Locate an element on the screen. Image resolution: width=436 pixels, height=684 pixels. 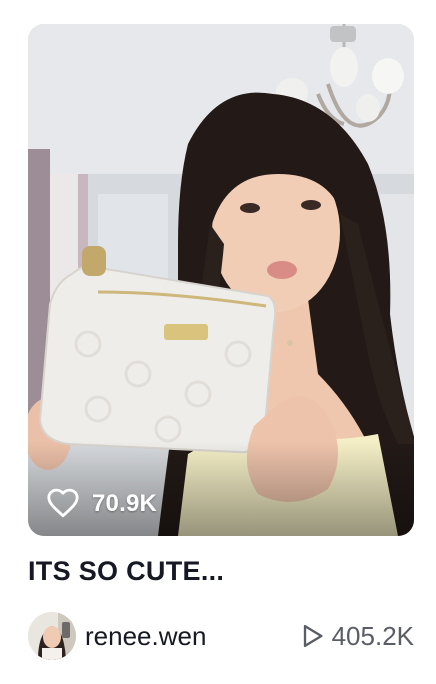
avatar-image is located at coordinates (52, 636).